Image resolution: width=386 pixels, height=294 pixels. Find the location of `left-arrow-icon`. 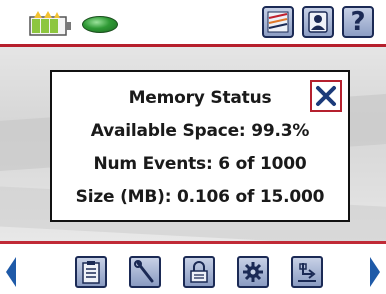

left-arrow-icon is located at coordinates (11, 272).